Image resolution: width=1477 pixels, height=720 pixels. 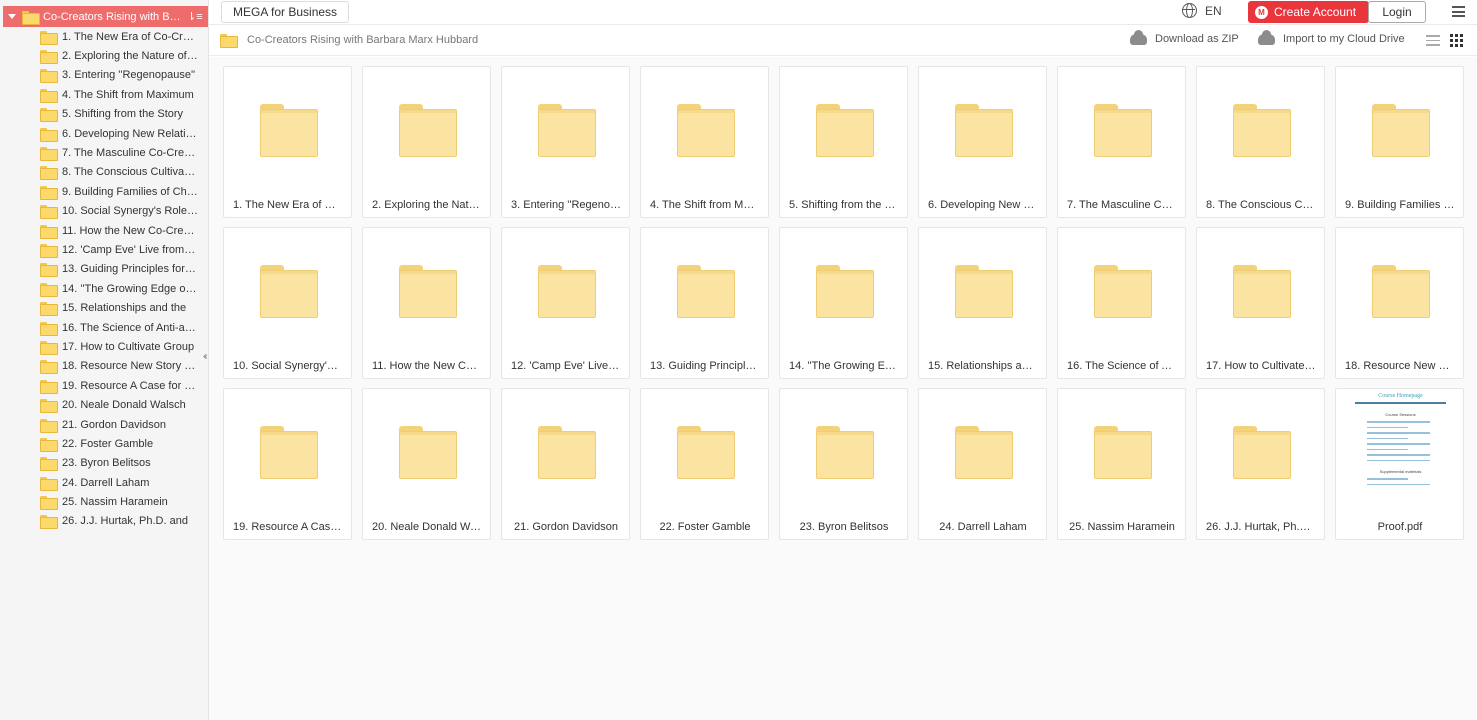 What do you see at coordinates (1202, 10) in the screenshot?
I see `language-selector: EN` at bounding box center [1202, 10].